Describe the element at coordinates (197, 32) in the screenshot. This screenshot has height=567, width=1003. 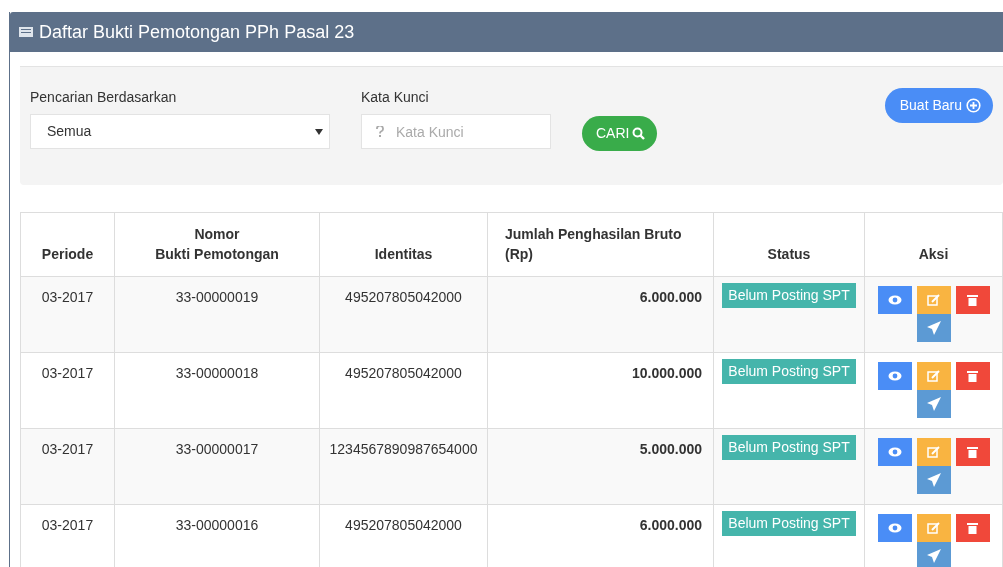
I see `panel-title: Daftar Bukti Pemotongan PPh Pasal 23` at that location.